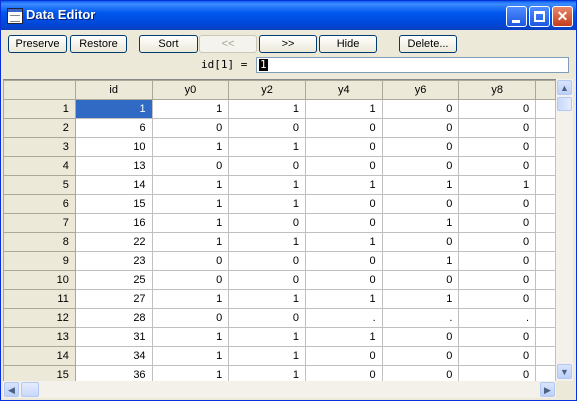 The height and width of the screenshot is (401, 577). I want to click on row-number: 12, so click(39, 318).